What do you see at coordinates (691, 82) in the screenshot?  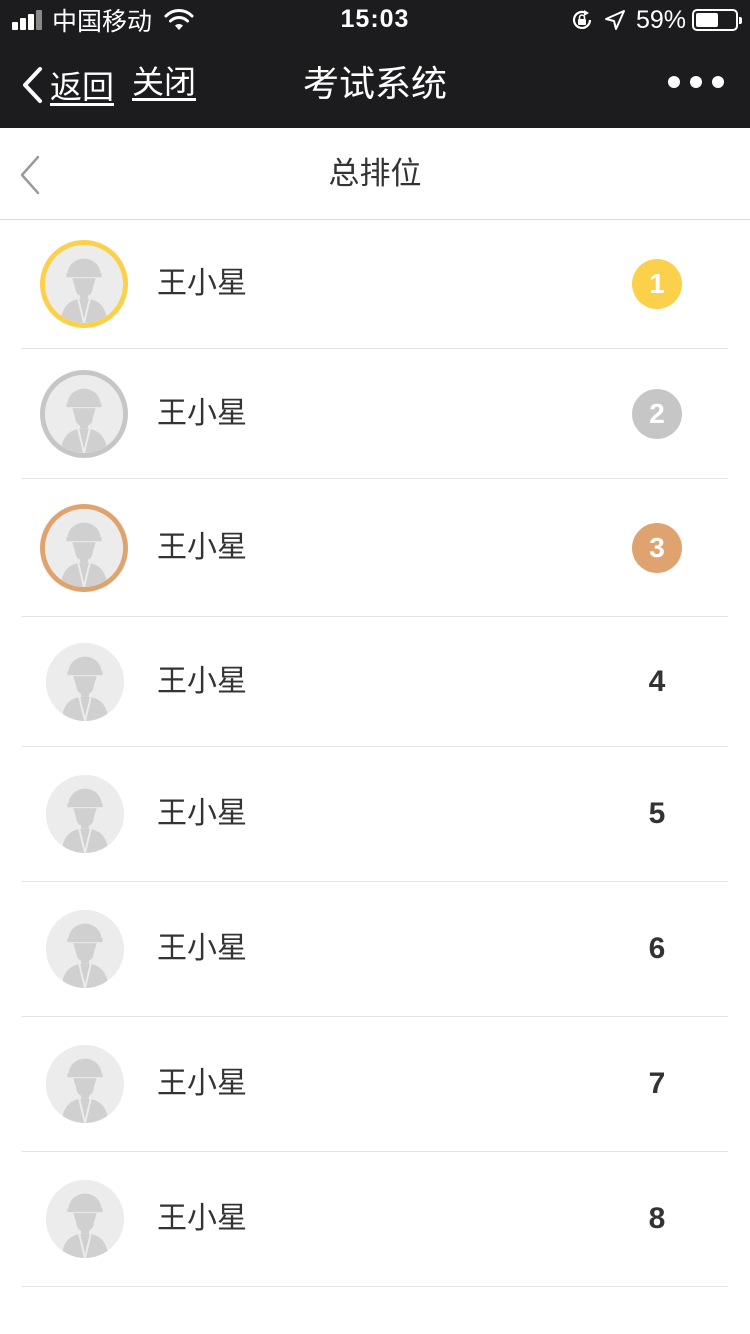 I see `more-dots-icon` at bounding box center [691, 82].